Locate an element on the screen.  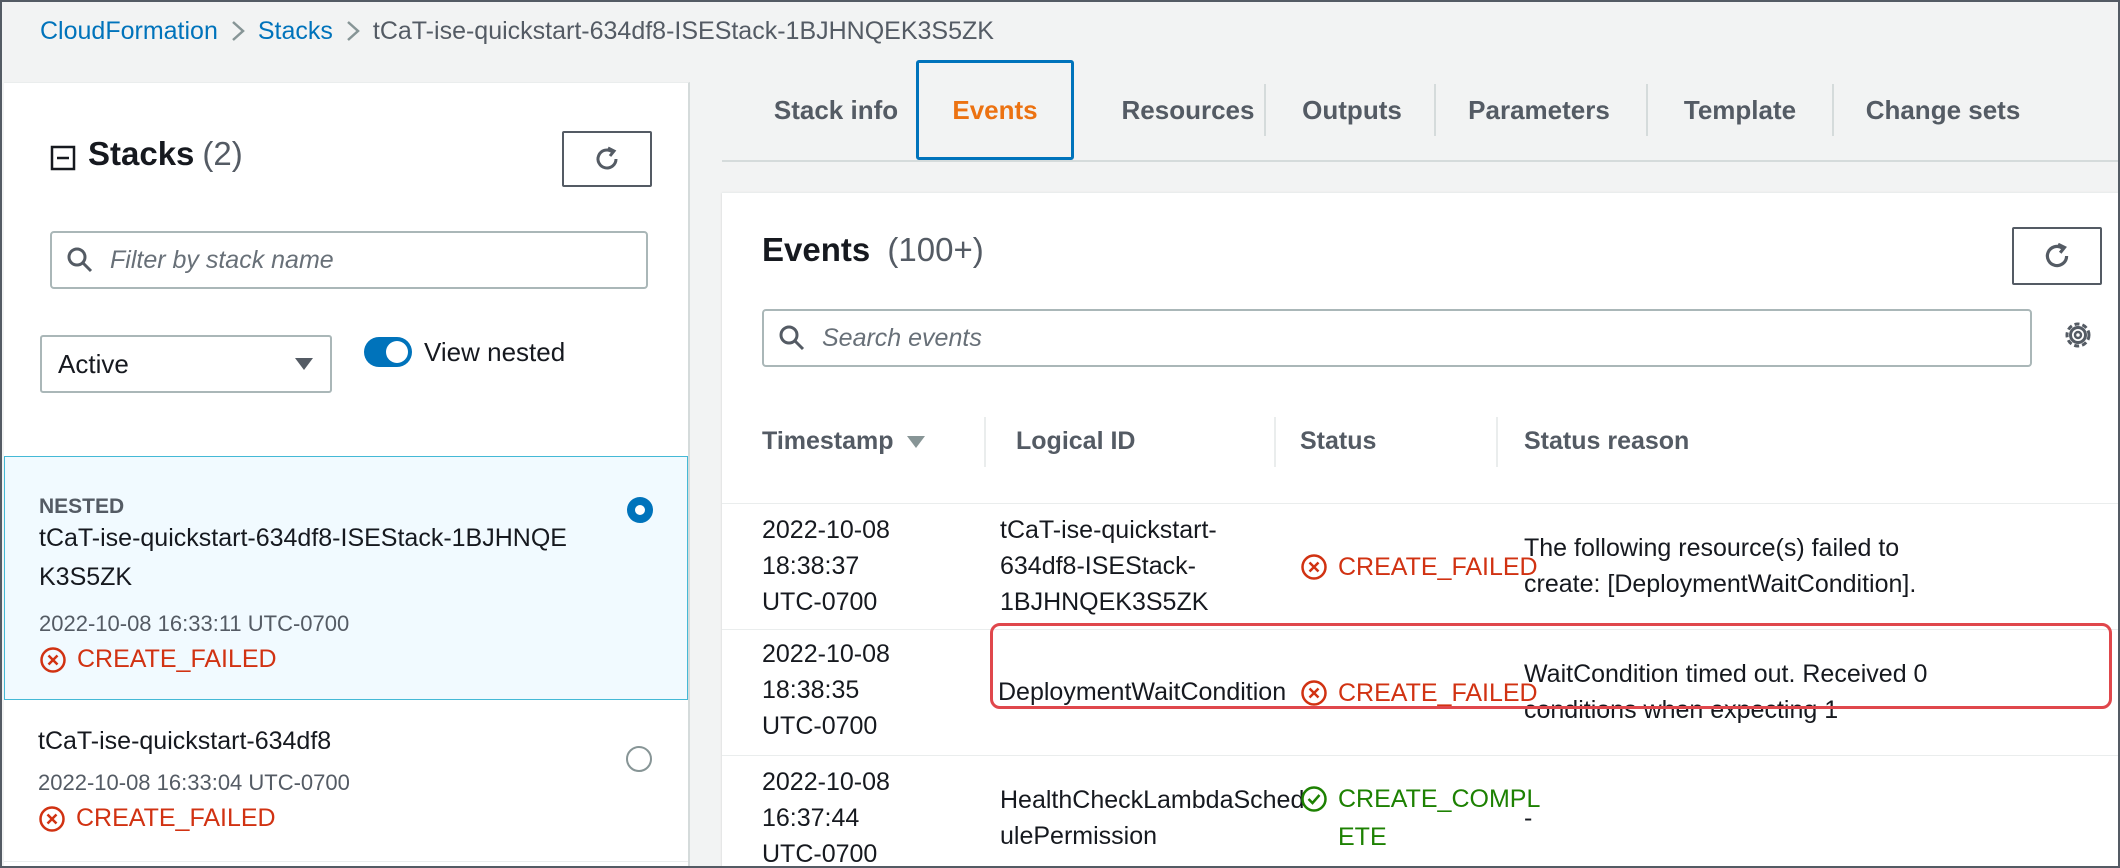
column-header-timestamp: Timestamp is located at coordinates (844, 441).